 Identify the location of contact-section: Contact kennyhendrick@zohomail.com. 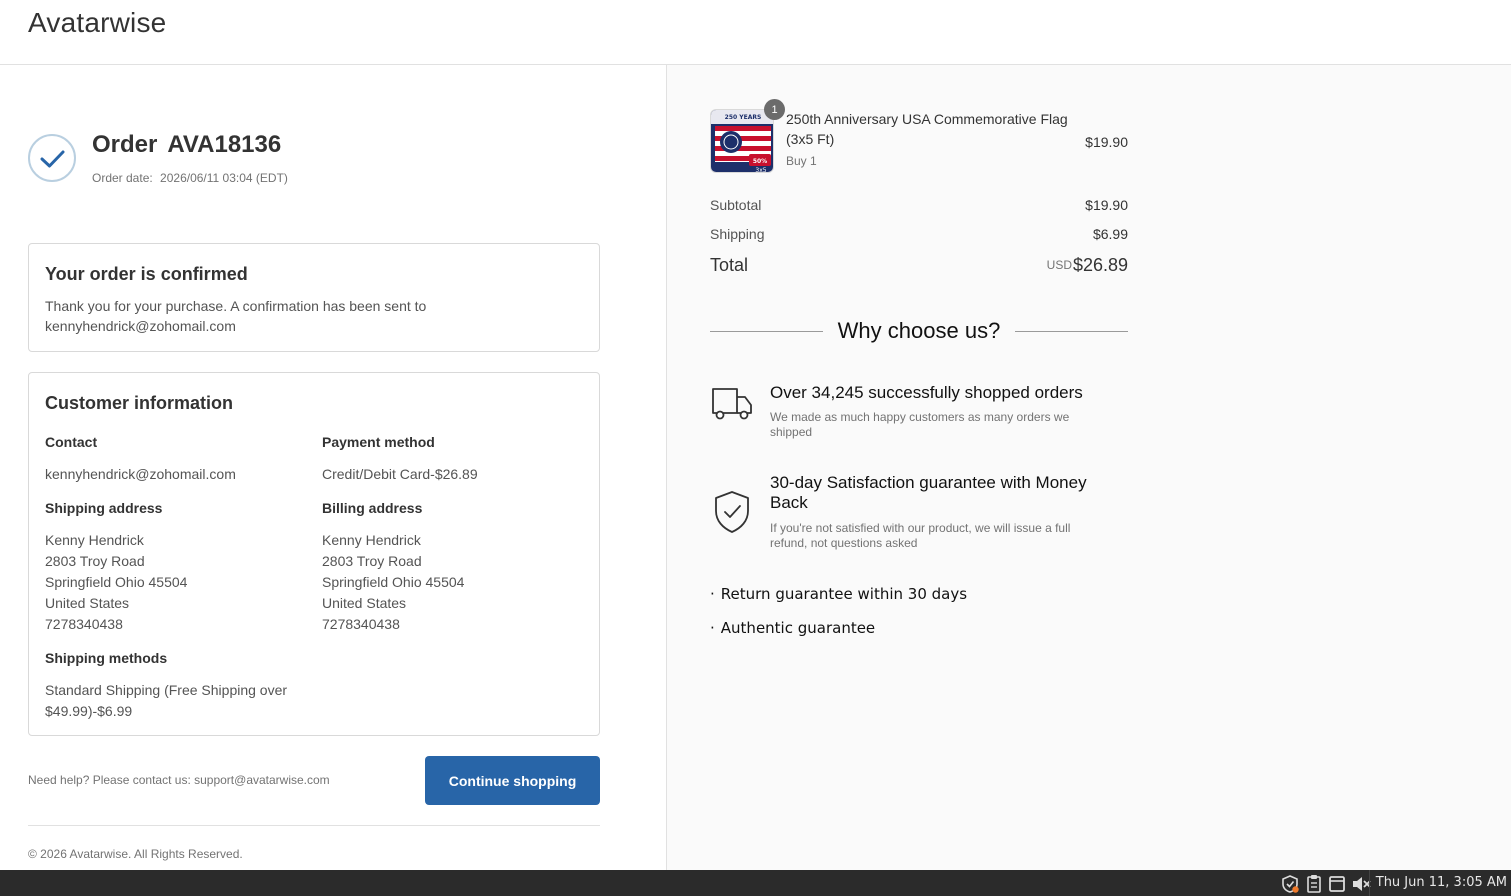
(175, 459).